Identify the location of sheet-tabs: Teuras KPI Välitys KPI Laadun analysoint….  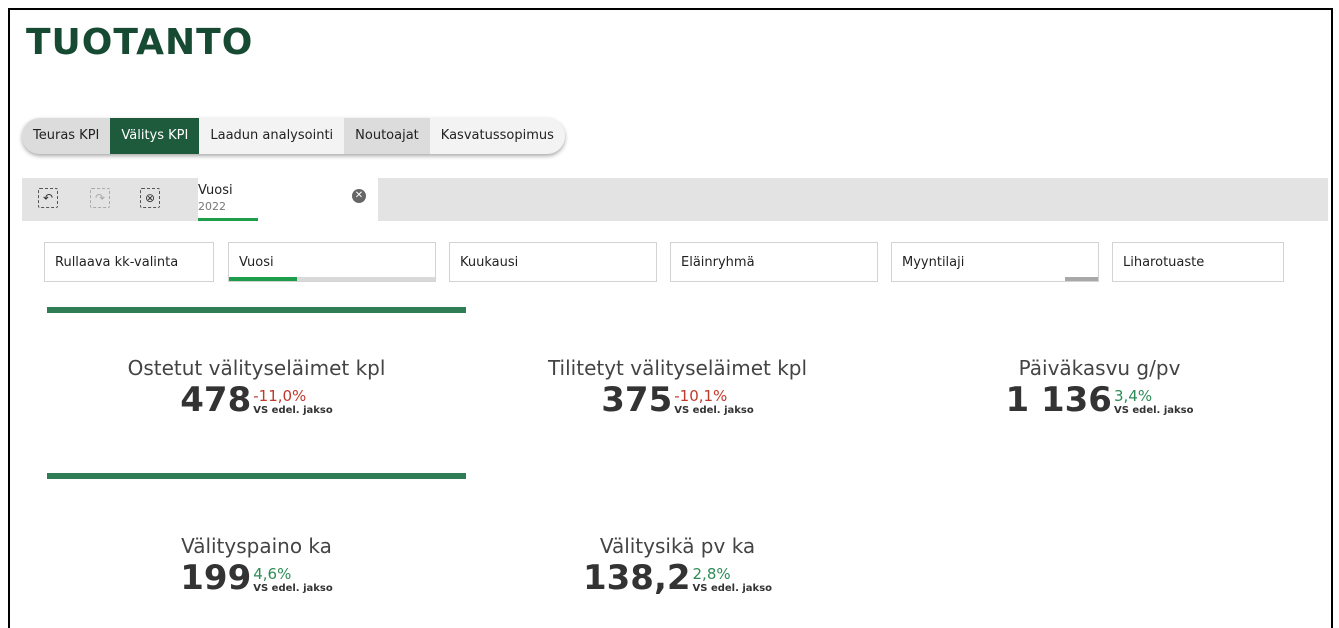
(293, 136).